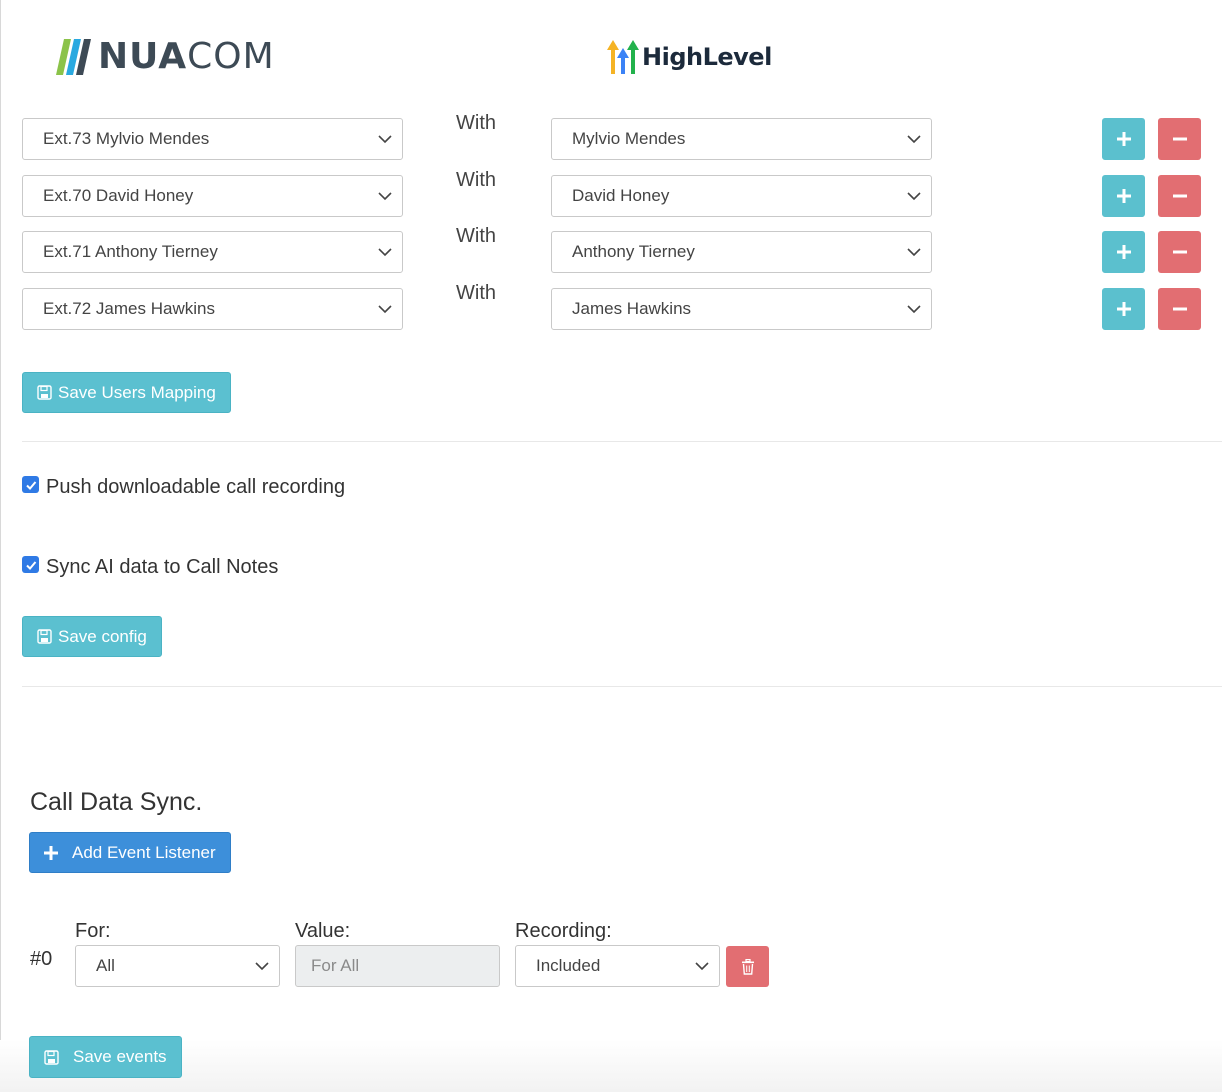 The width and height of the screenshot is (1222, 1092). I want to click on call-data-sync-title: Call Data Sync., so click(116, 802).